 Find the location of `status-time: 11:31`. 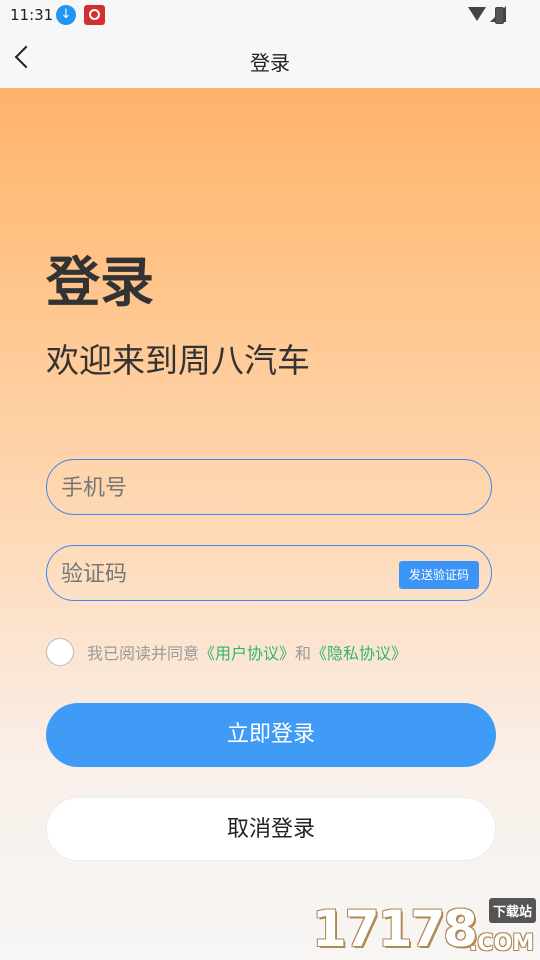

status-time: 11:31 is located at coordinates (32, 15).